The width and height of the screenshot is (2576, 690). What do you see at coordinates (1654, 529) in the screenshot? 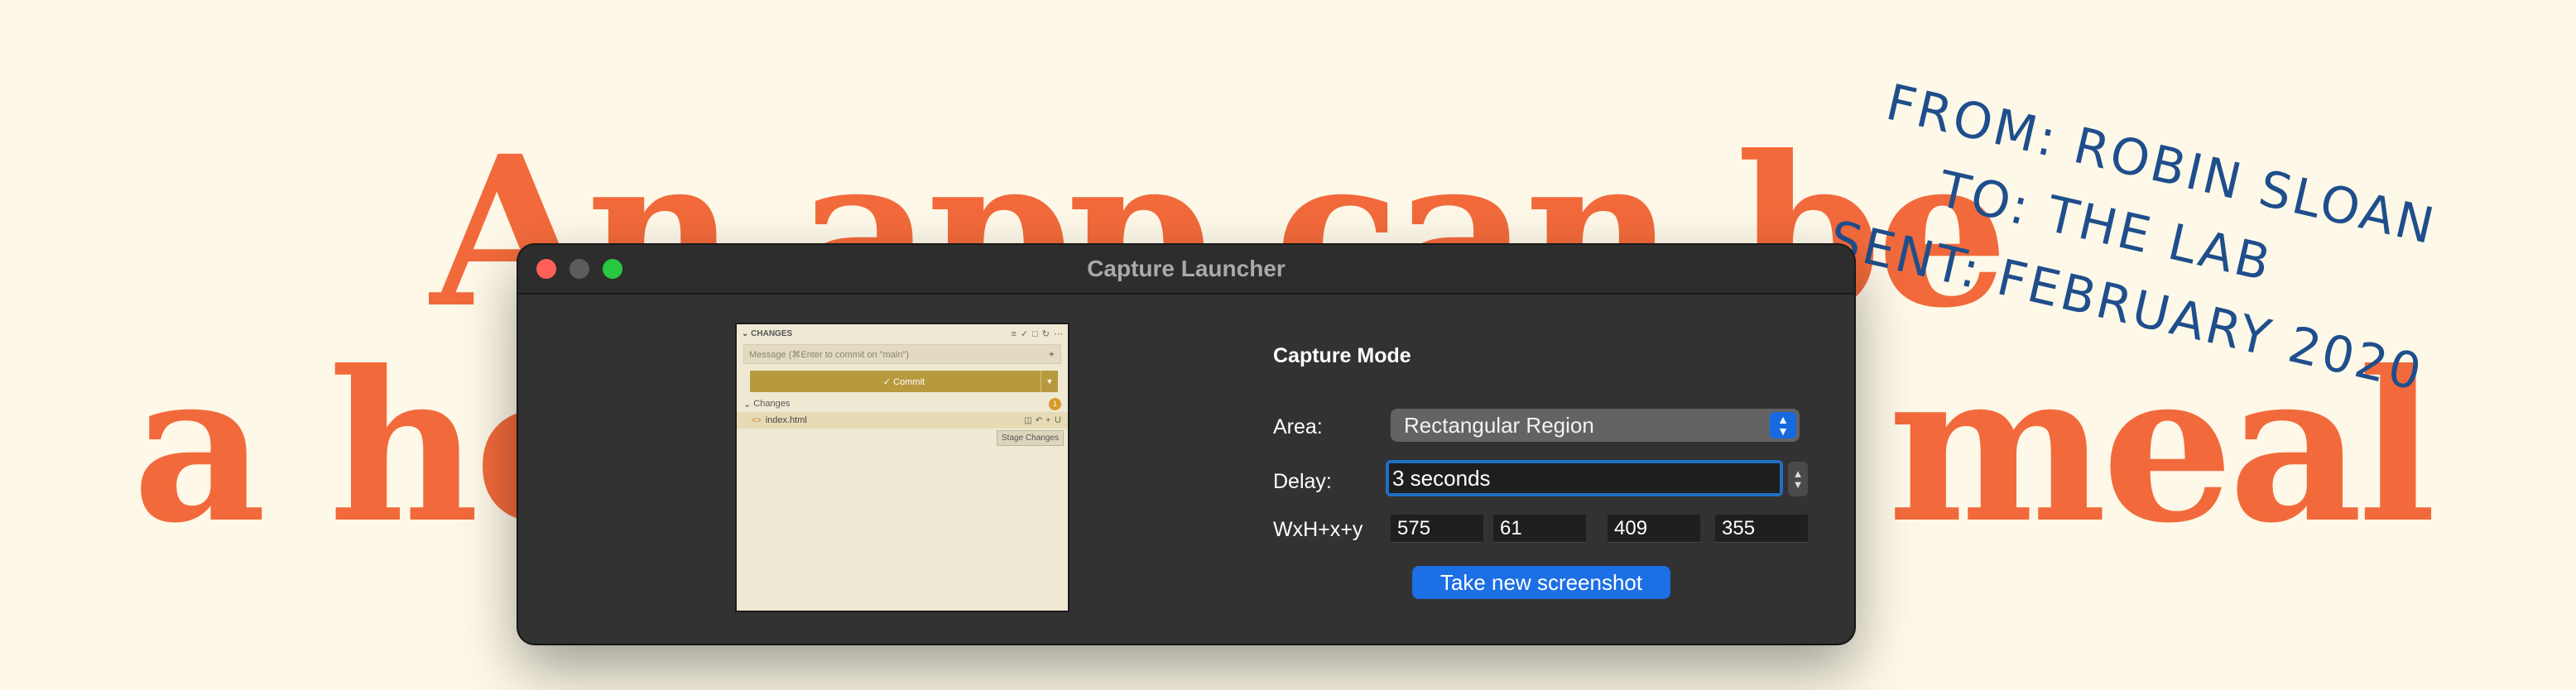
I see `x-field` at bounding box center [1654, 529].